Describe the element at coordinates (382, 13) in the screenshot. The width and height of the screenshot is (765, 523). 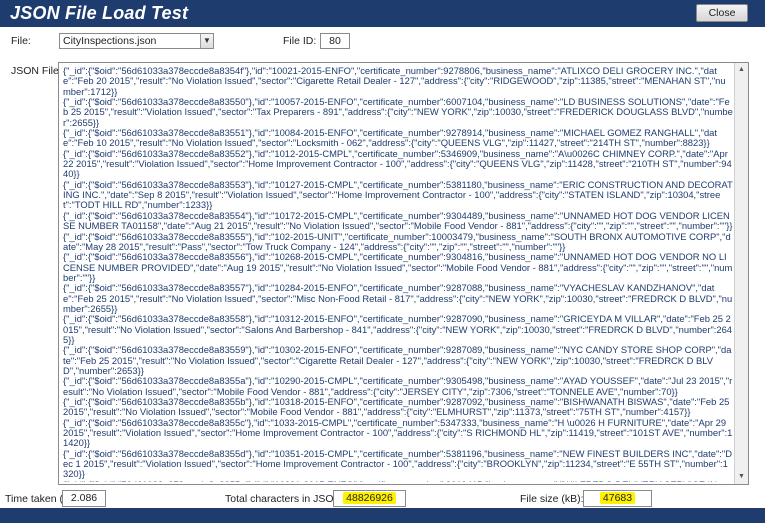
I see `title-bar: JSON File Load Test Close` at that location.